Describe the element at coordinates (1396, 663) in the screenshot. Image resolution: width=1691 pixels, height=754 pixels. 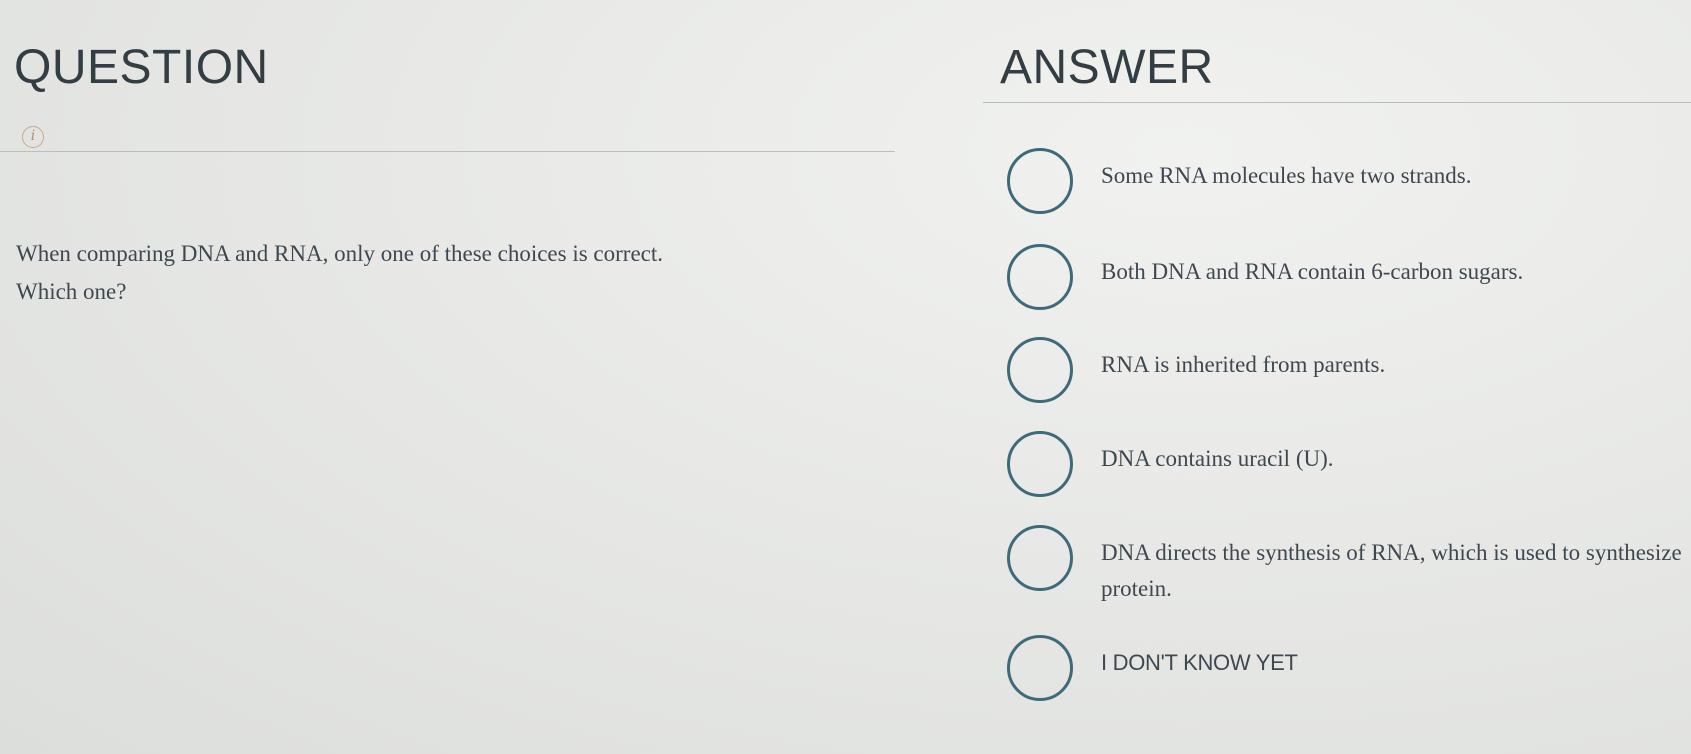
I see `answer-option-label: I DON'T KNOW YET` at that location.